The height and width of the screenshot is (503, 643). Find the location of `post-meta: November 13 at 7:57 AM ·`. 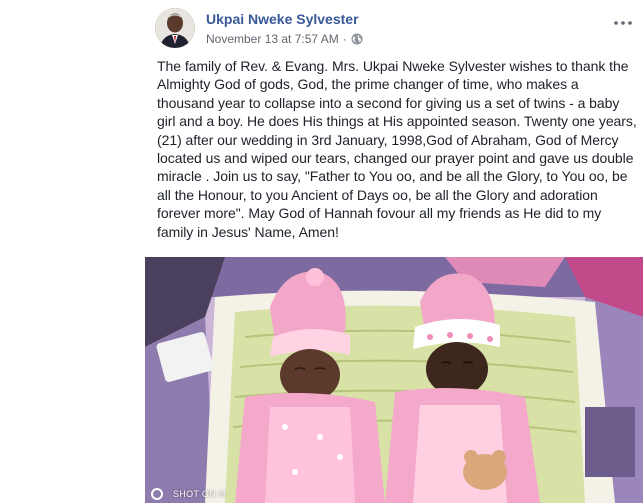

post-meta: November 13 at 7:57 AM · is located at coordinates (284, 39).